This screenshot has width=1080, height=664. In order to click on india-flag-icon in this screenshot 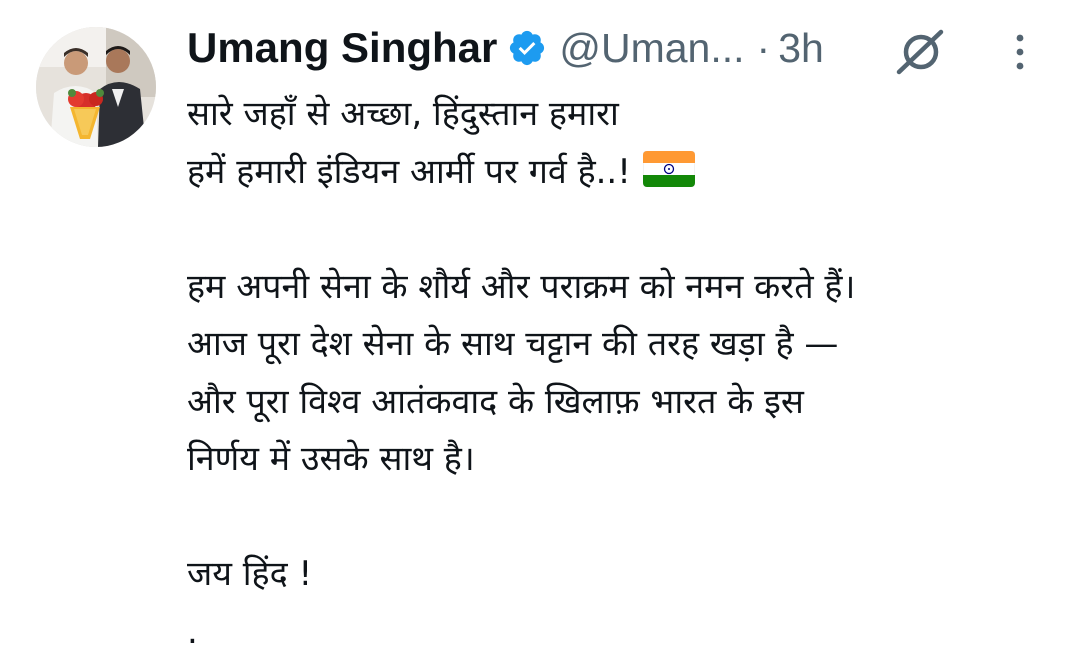, I will do `click(668, 169)`.